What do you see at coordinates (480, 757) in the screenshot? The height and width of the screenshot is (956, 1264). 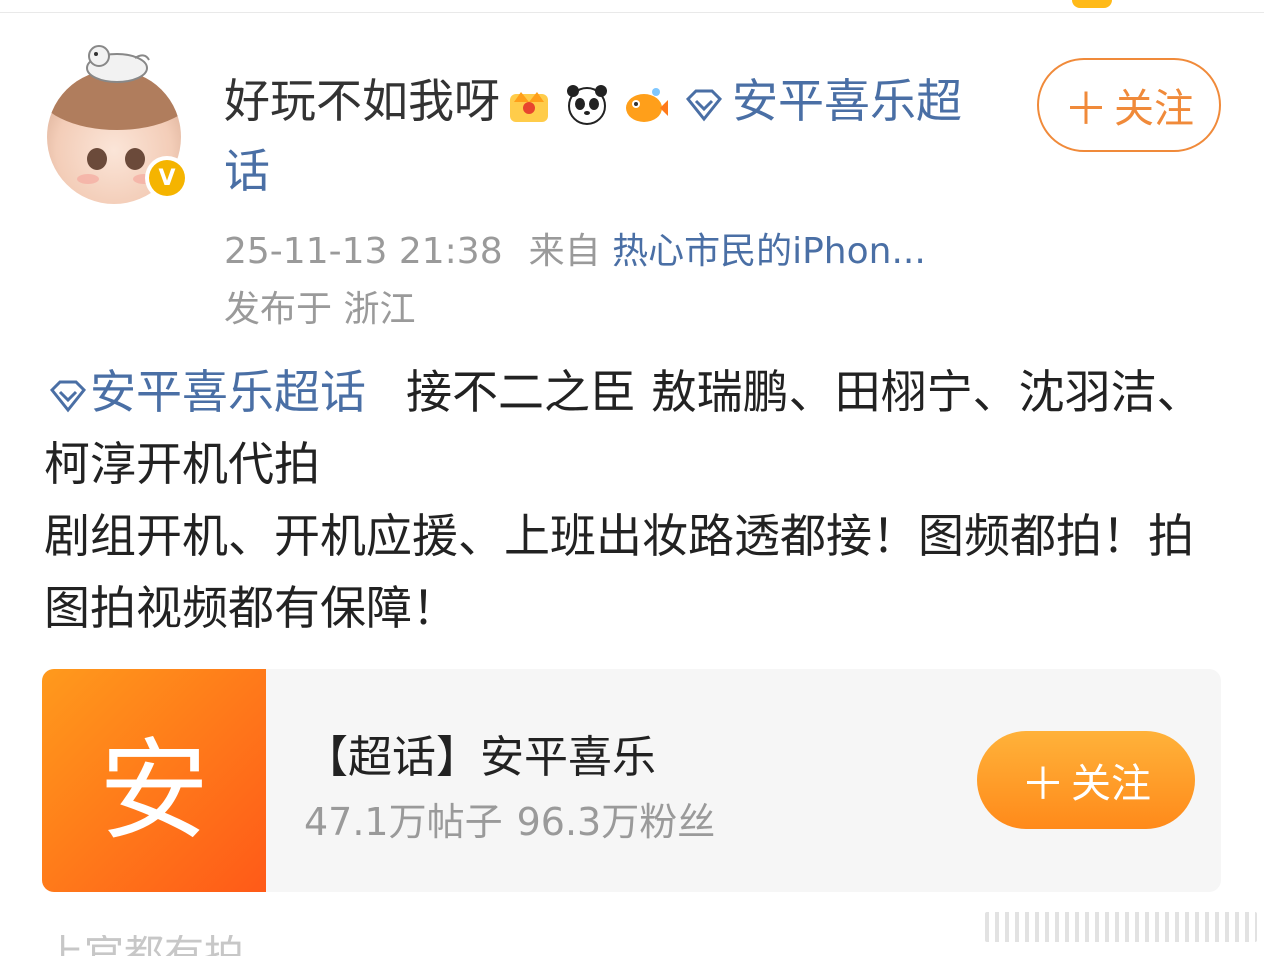 I see `card-title: 【超话】安平喜乐` at bounding box center [480, 757].